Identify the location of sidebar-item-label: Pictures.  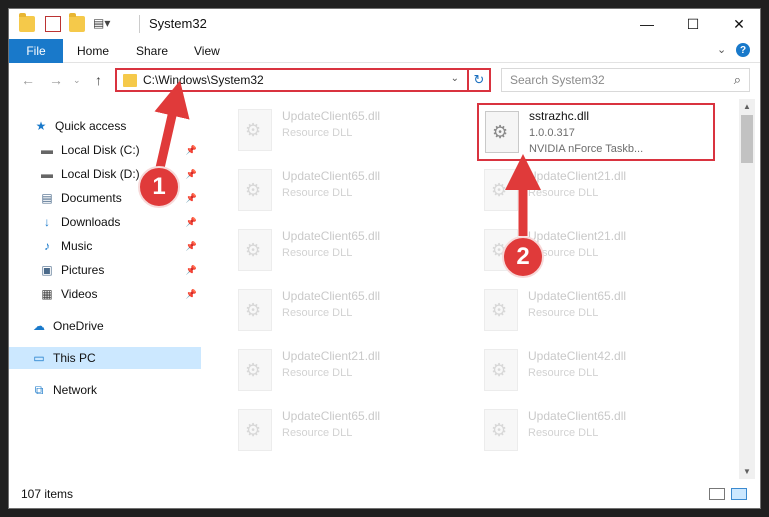
(83, 270).